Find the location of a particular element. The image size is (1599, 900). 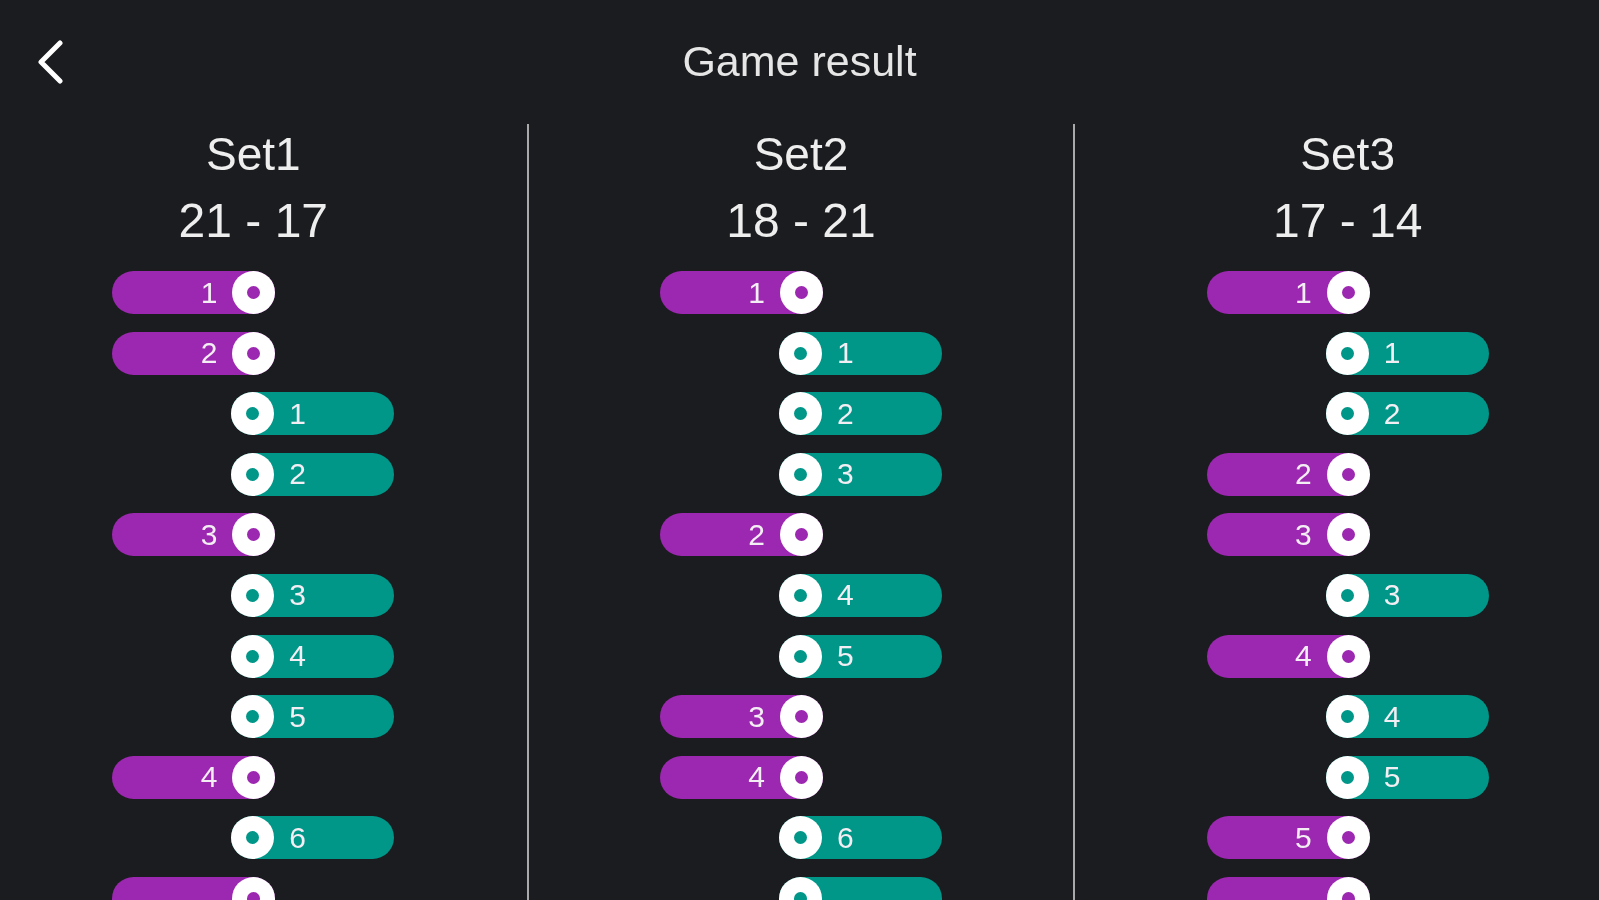

set-title: Set2 is located at coordinates (801, 154).